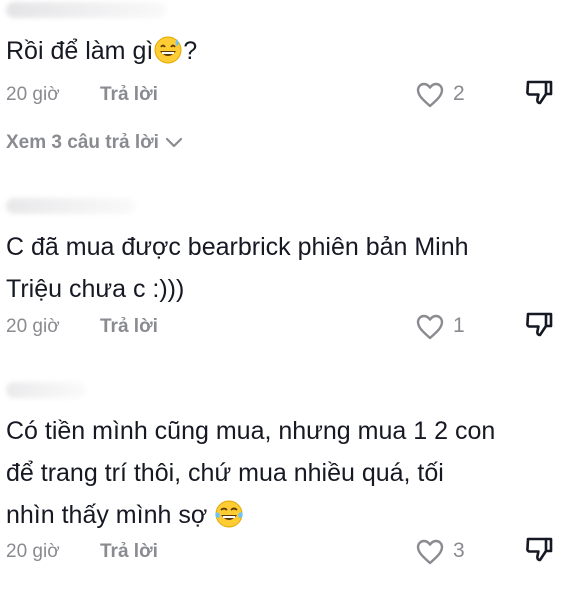 The image size is (580, 596). What do you see at coordinates (459, 550) in the screenshot?
I see `like-count: 3` at bounding box center [459, 550].